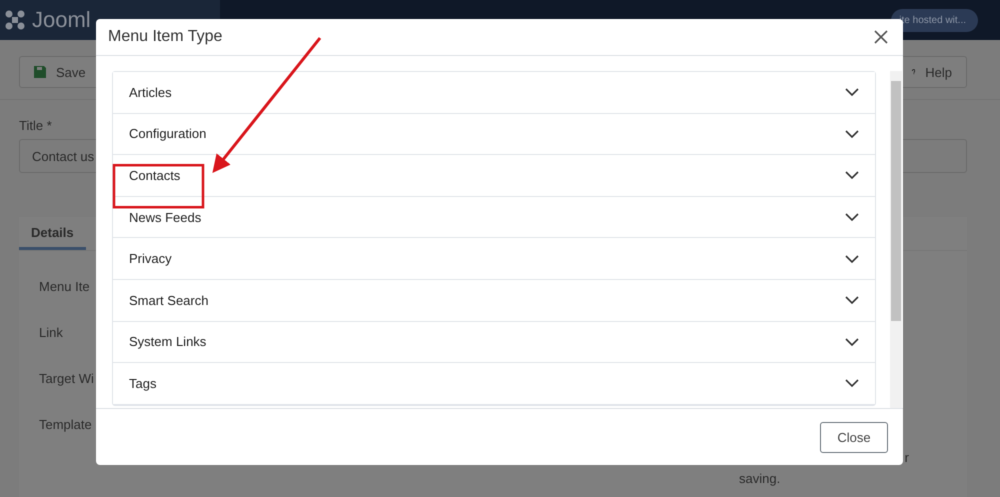  What do you see at coordinates (759, 479) in the screenshot?
I see `note-text: saving.` at bounding box center [759, 479].